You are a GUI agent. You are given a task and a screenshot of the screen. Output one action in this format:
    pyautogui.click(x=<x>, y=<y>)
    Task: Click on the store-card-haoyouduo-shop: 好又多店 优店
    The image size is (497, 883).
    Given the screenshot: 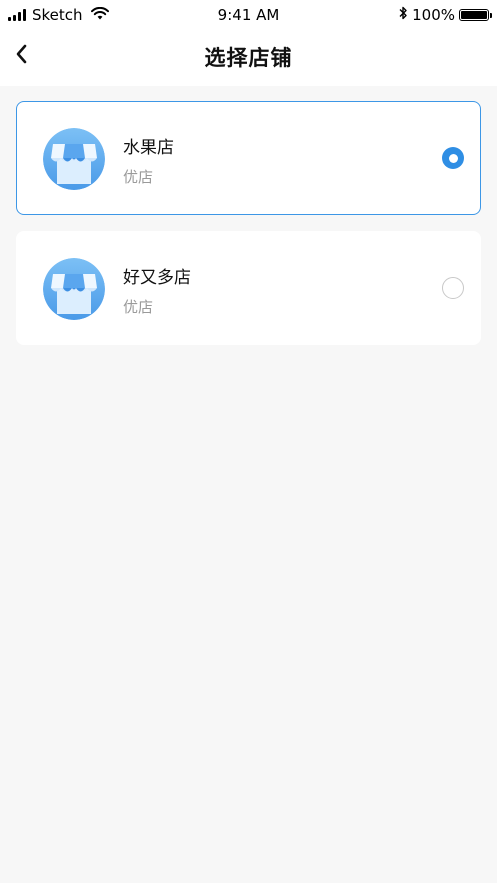 What is the action you would take?
    pyautogui.click(x=248, y=288)
    